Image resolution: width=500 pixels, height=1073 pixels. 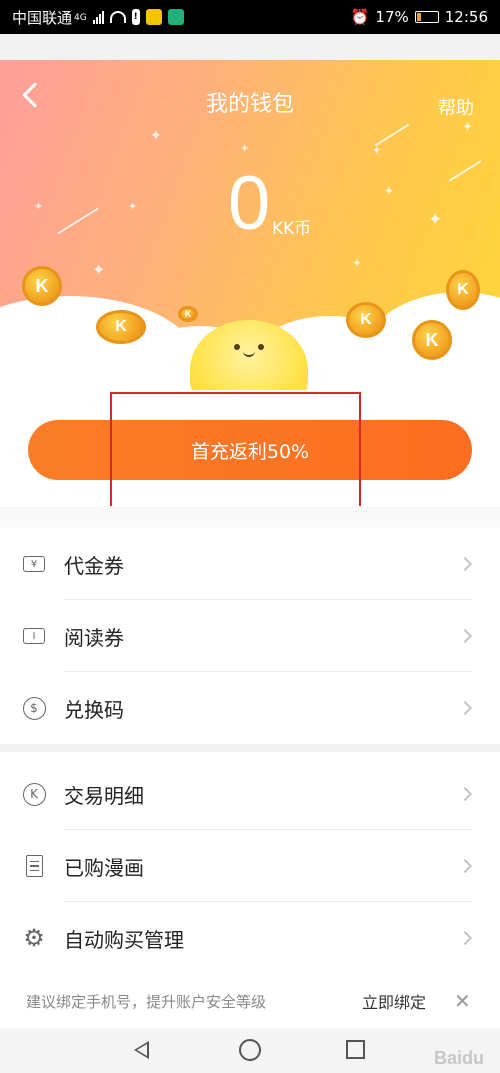 What do you see at coordinates (124, 939) in the screenshot?
I see `menu-item-label: 自动购买管理` at bounding box center [124, 939].